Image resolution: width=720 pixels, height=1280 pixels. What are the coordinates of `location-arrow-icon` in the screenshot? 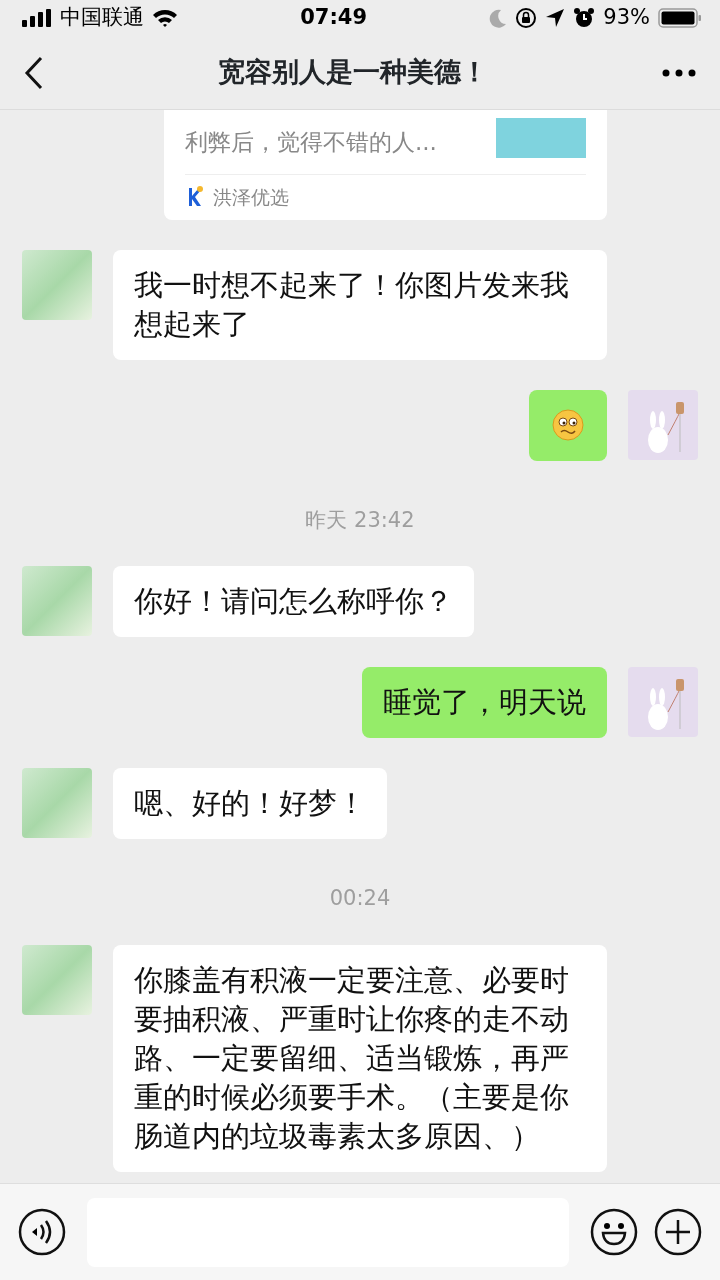 It's located at (555, 18).